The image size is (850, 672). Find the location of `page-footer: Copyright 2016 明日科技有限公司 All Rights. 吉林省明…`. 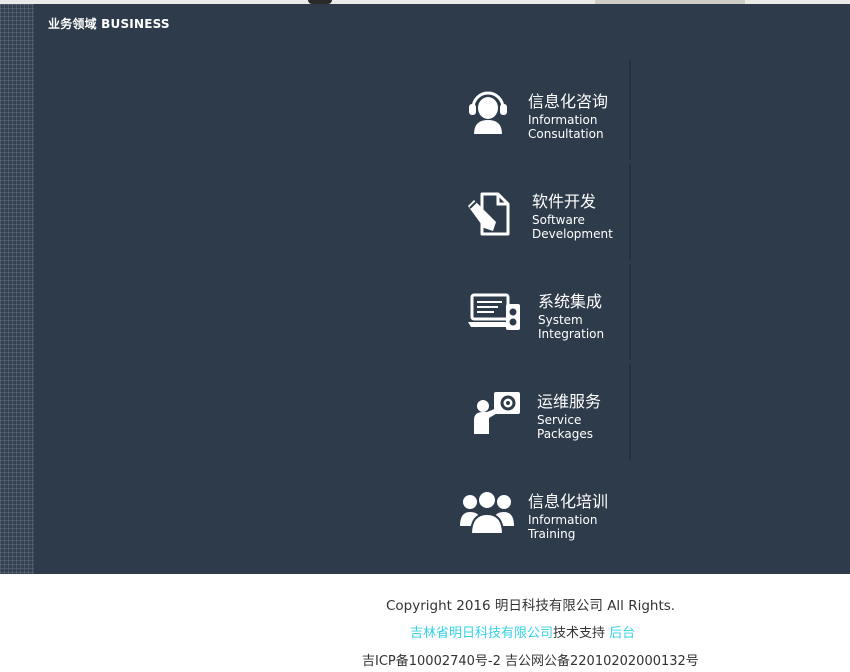

page-footer: Copyright 2016 明日科技有限公司 All Rights. 吉林省明… is located at coordinates (425, 623).